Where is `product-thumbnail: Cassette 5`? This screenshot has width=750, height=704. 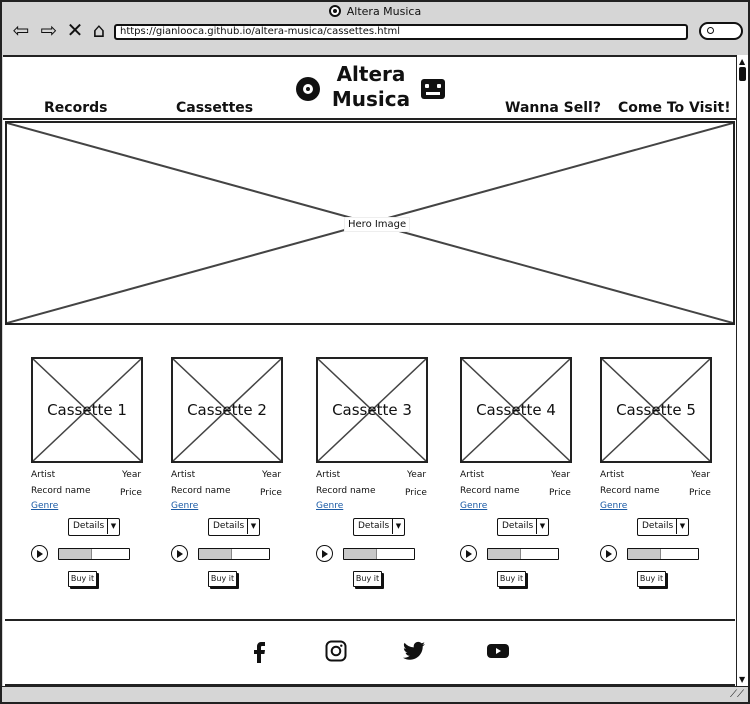
product-thumbnail: Cassette 5 is located at coordinates (656, 410).